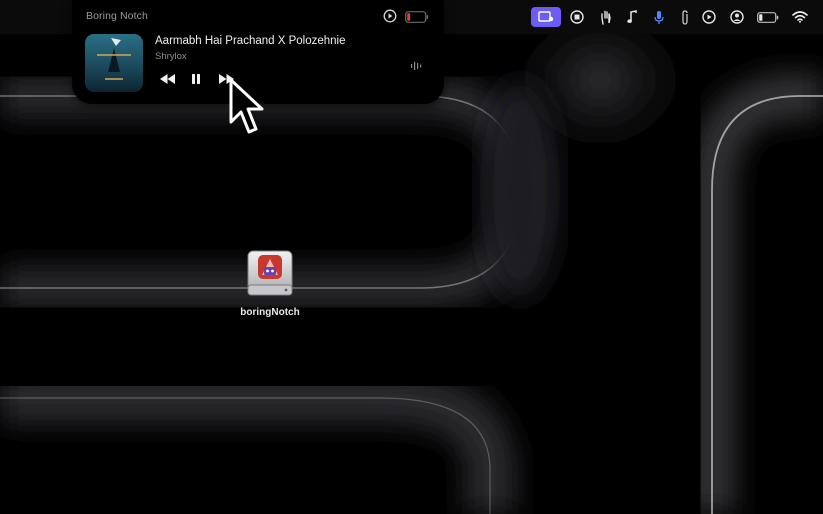 The height and width of the screenshot is (514, 823). I want to click on desktop-icon-boringnotch: boringNotch, so click(270, 285).